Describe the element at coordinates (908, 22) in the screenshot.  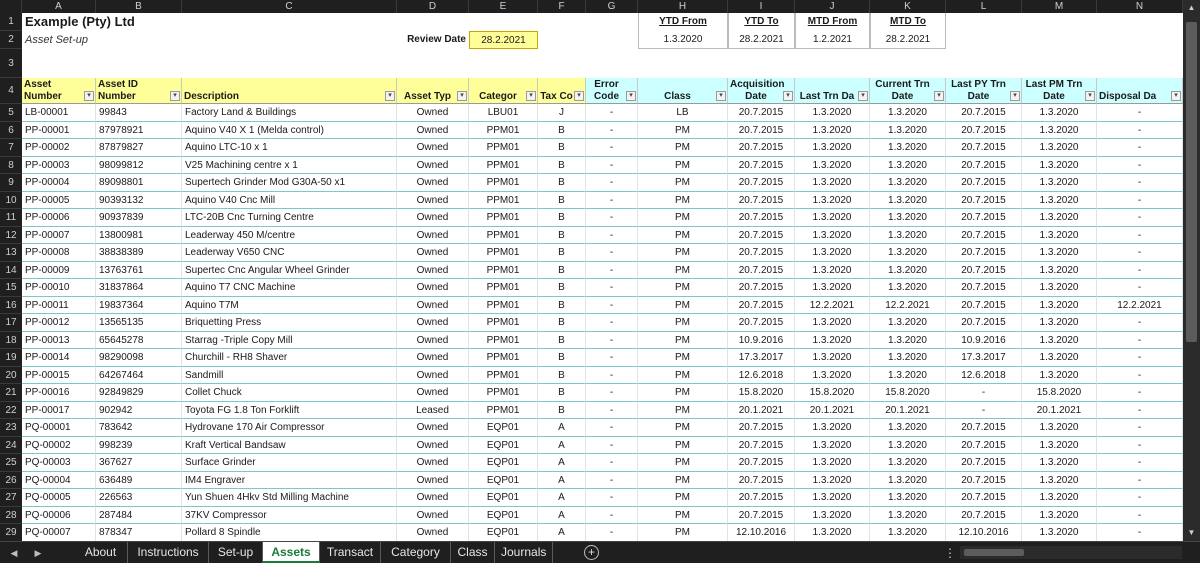
I see `period-header-mtd_to: MTD To` at that location.